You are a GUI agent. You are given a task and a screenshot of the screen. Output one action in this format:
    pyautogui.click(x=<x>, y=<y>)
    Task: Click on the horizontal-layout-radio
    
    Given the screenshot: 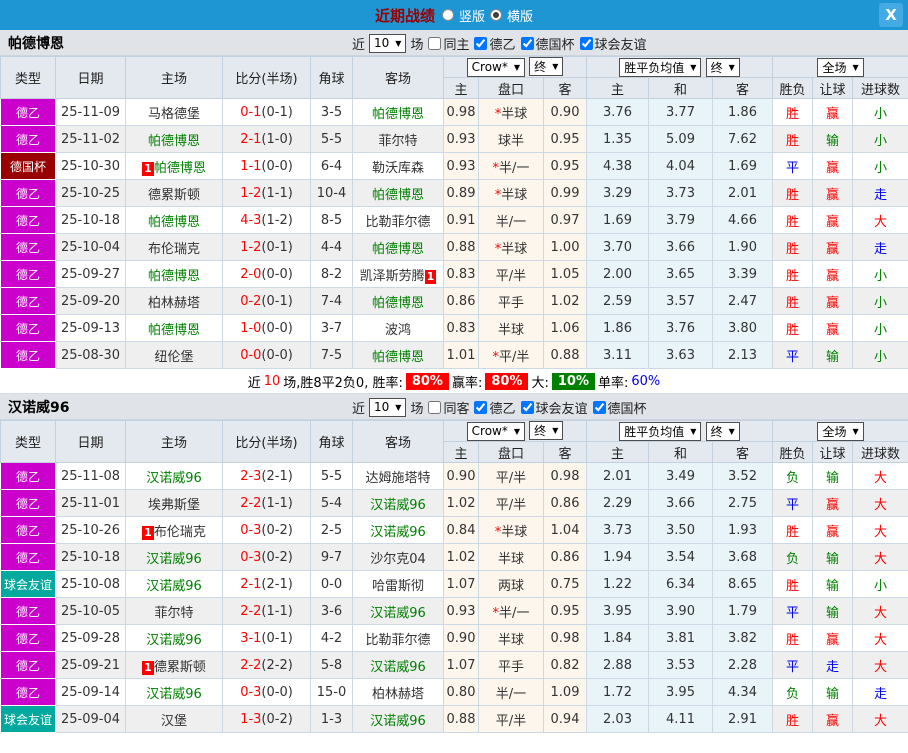 What is the action you would take?
    pyautogui.click(x=496, y=15)
    